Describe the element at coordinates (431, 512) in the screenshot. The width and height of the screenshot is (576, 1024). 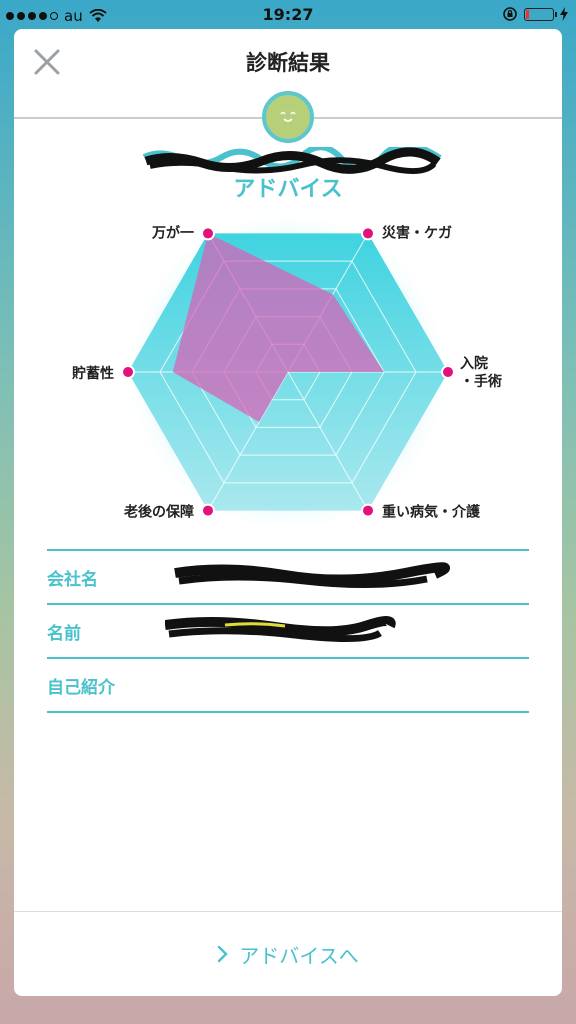
I see `radar-axis-label: 重い病気・介護` at that location.